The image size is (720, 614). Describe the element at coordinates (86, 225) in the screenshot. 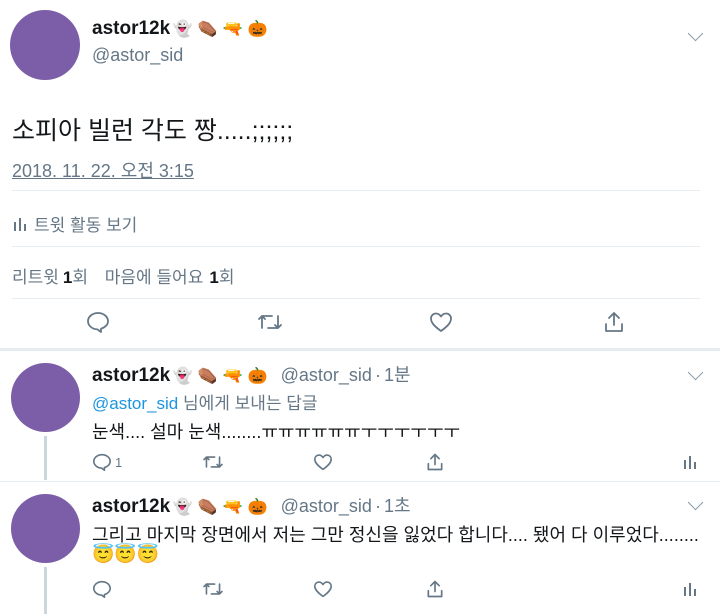

I see `tweet-activity-label: 트윗 활동 보기` at that location.